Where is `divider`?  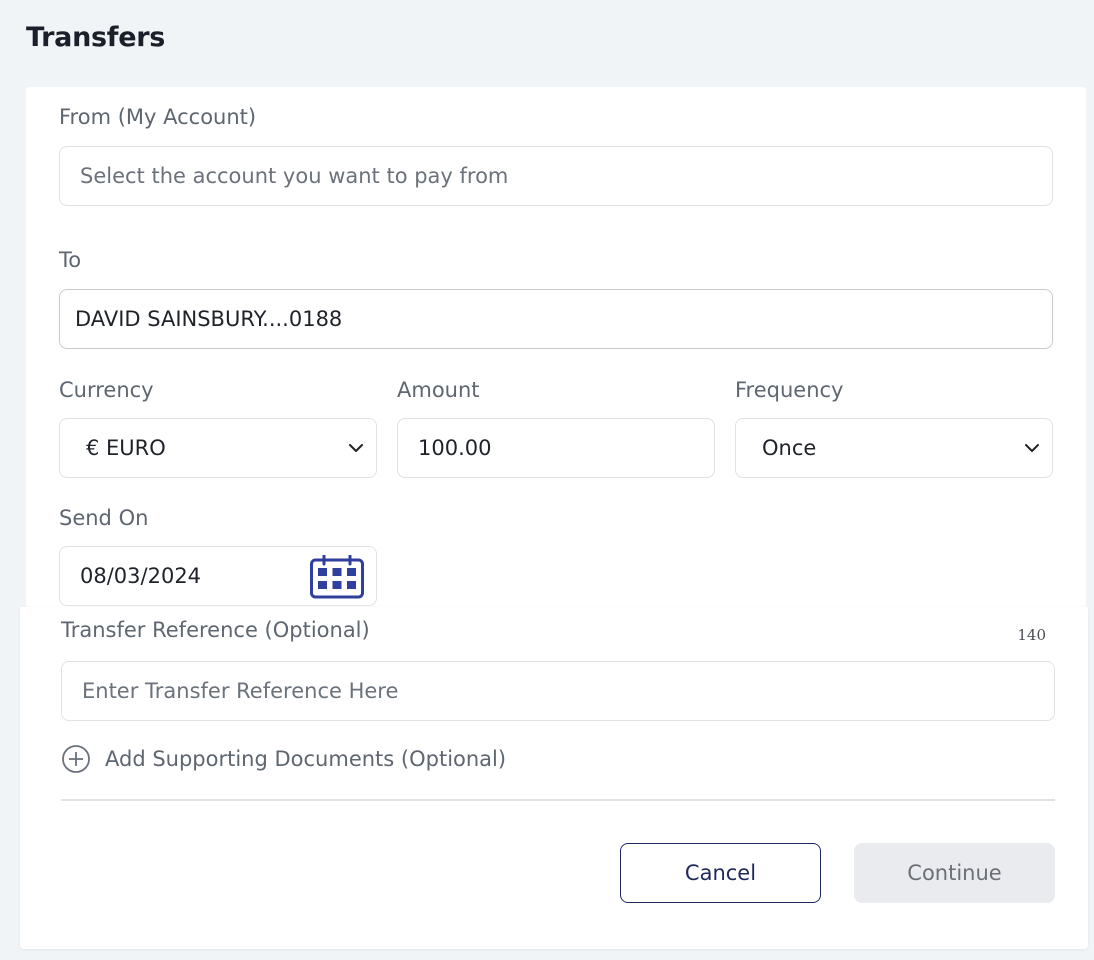 divider is located at coordinates (558, 800).